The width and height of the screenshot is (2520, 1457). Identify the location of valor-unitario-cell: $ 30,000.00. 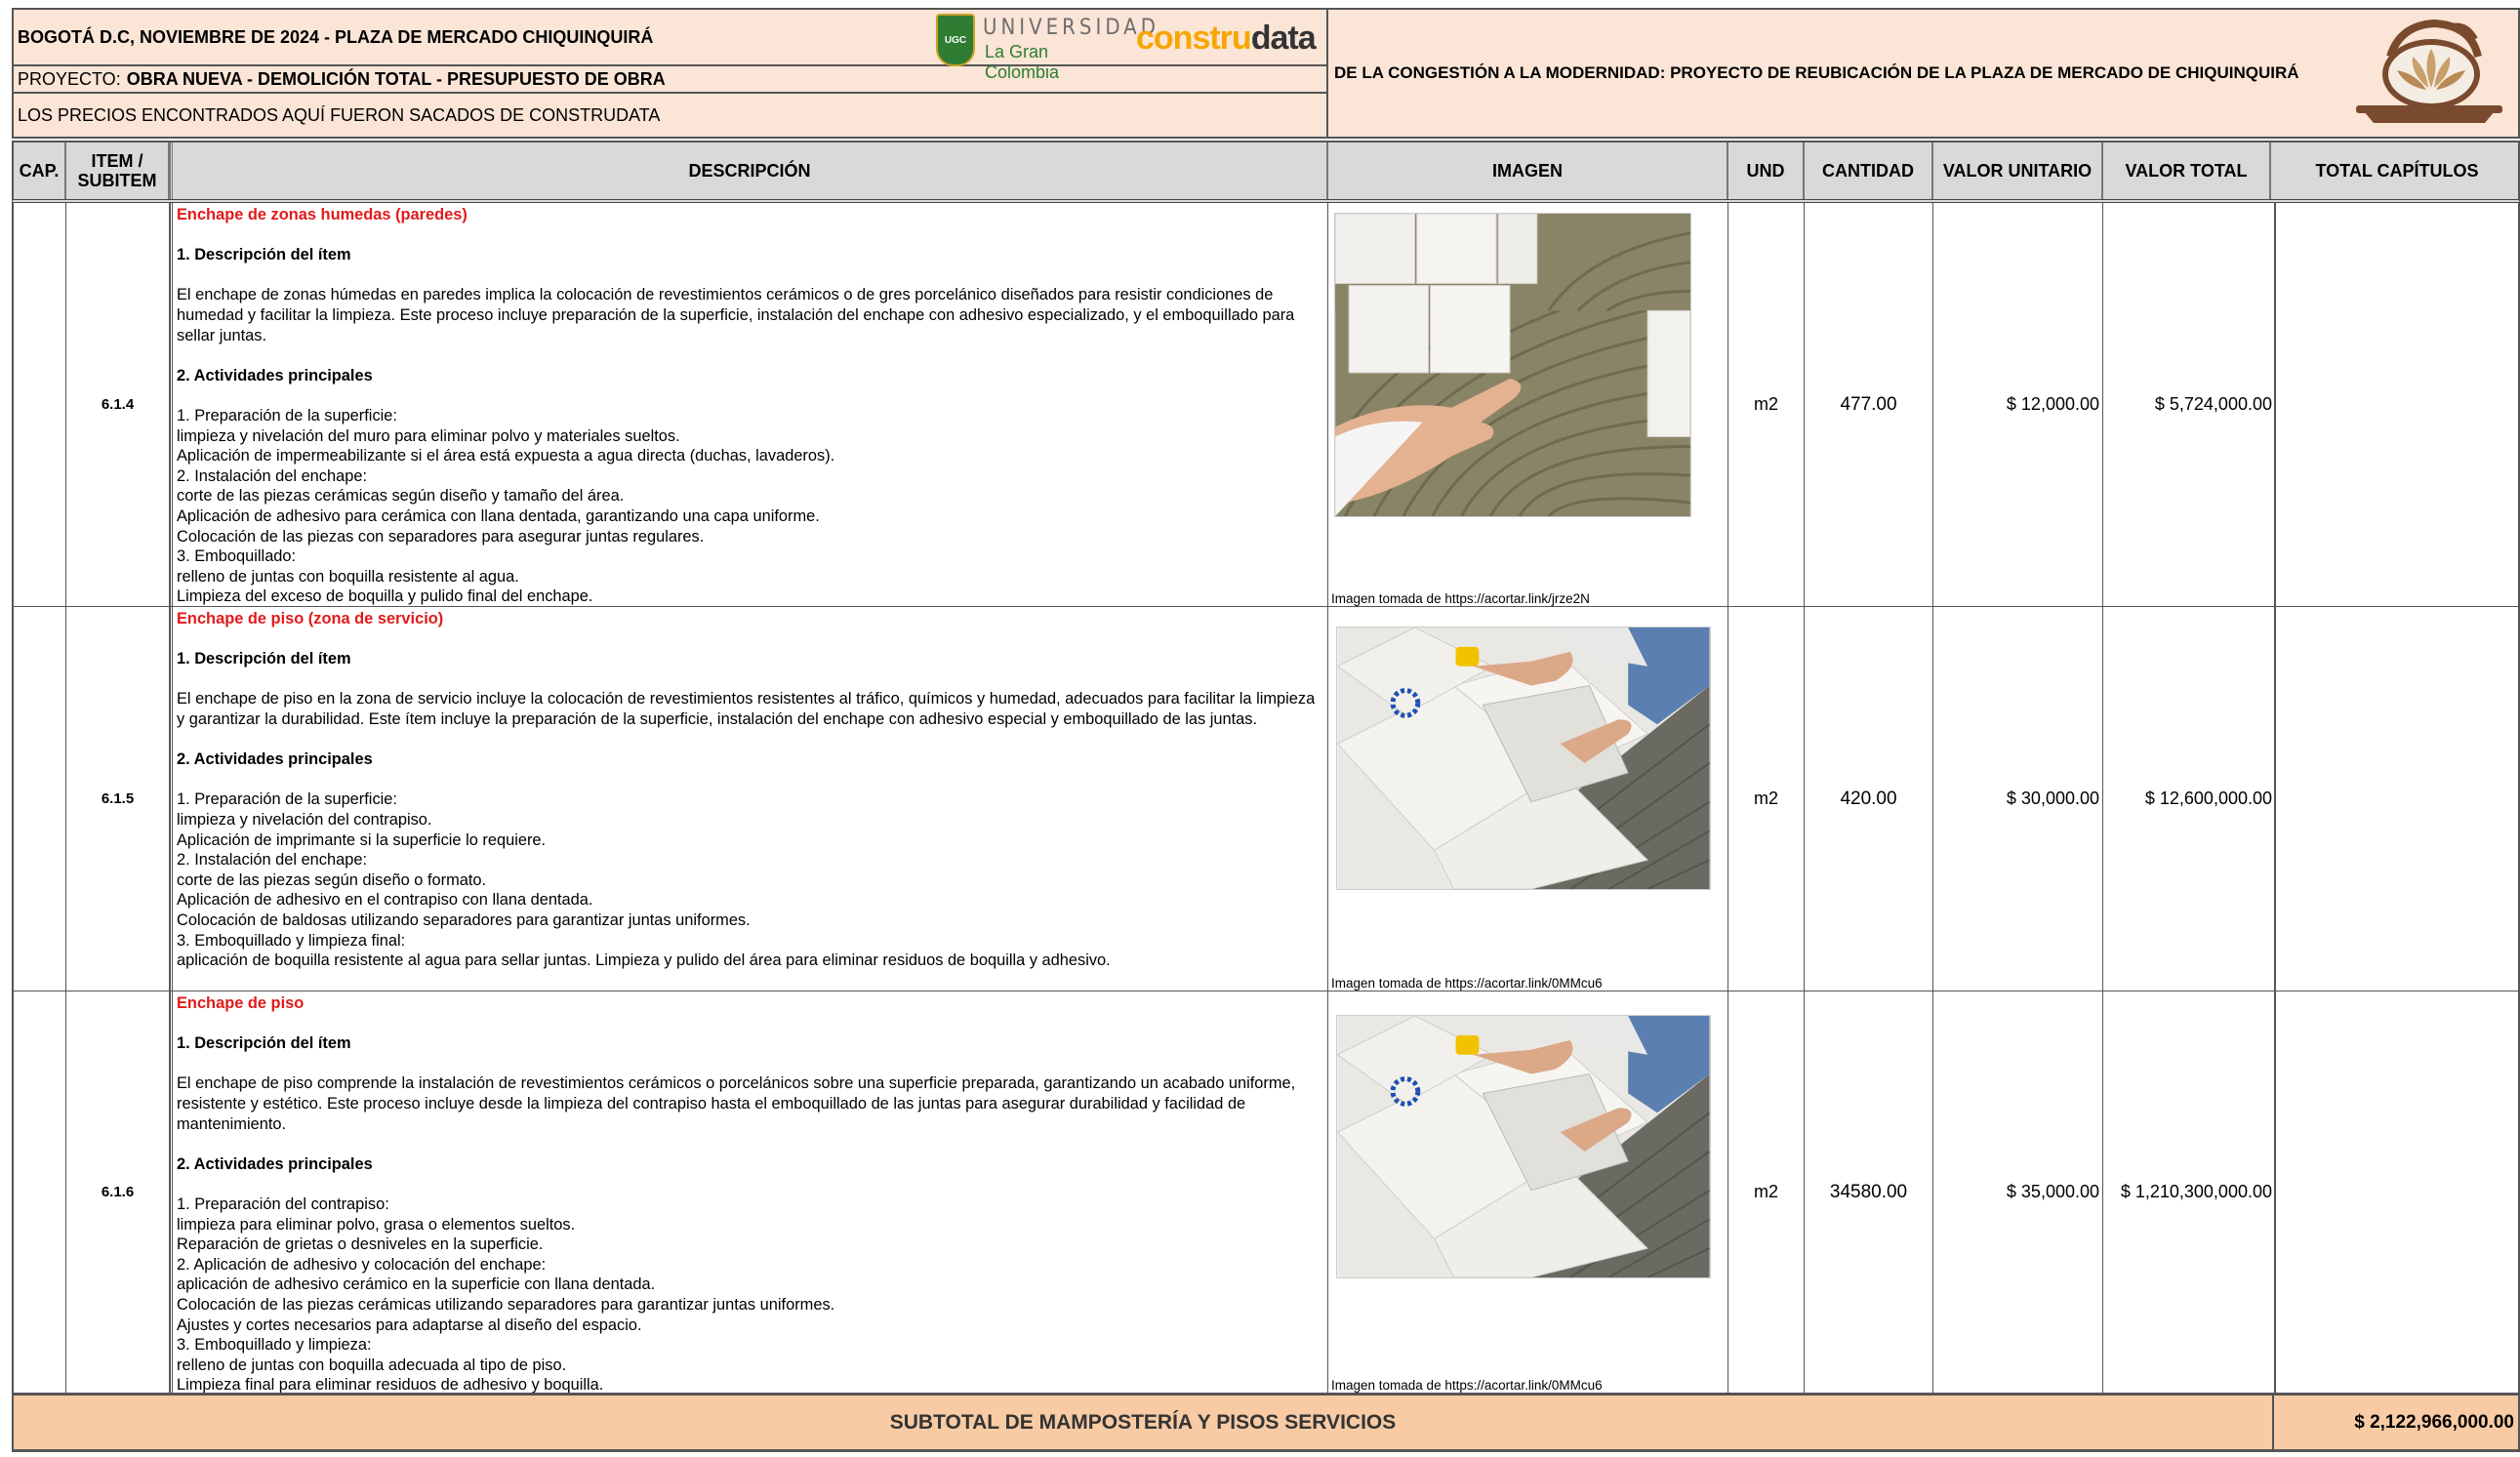
(2018, 799).